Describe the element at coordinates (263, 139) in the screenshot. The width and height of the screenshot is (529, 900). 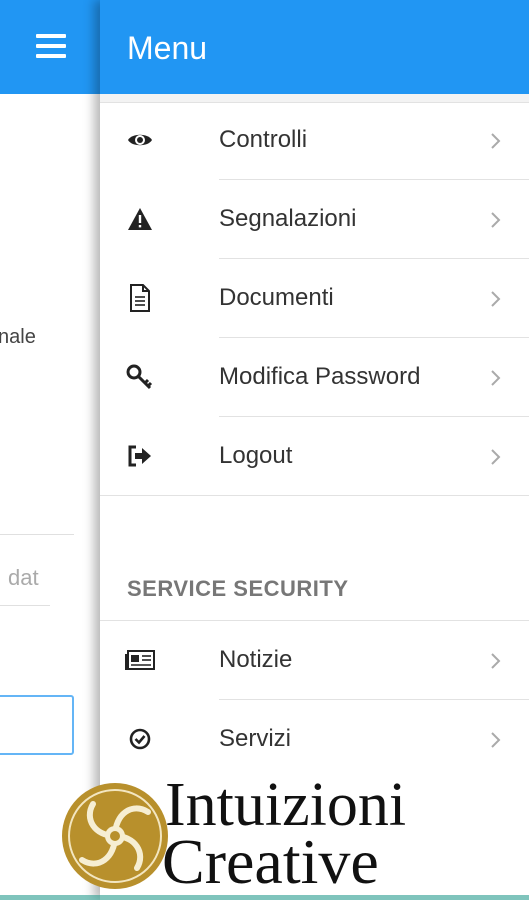
I see `menu-item-label: Controlli` at that location.